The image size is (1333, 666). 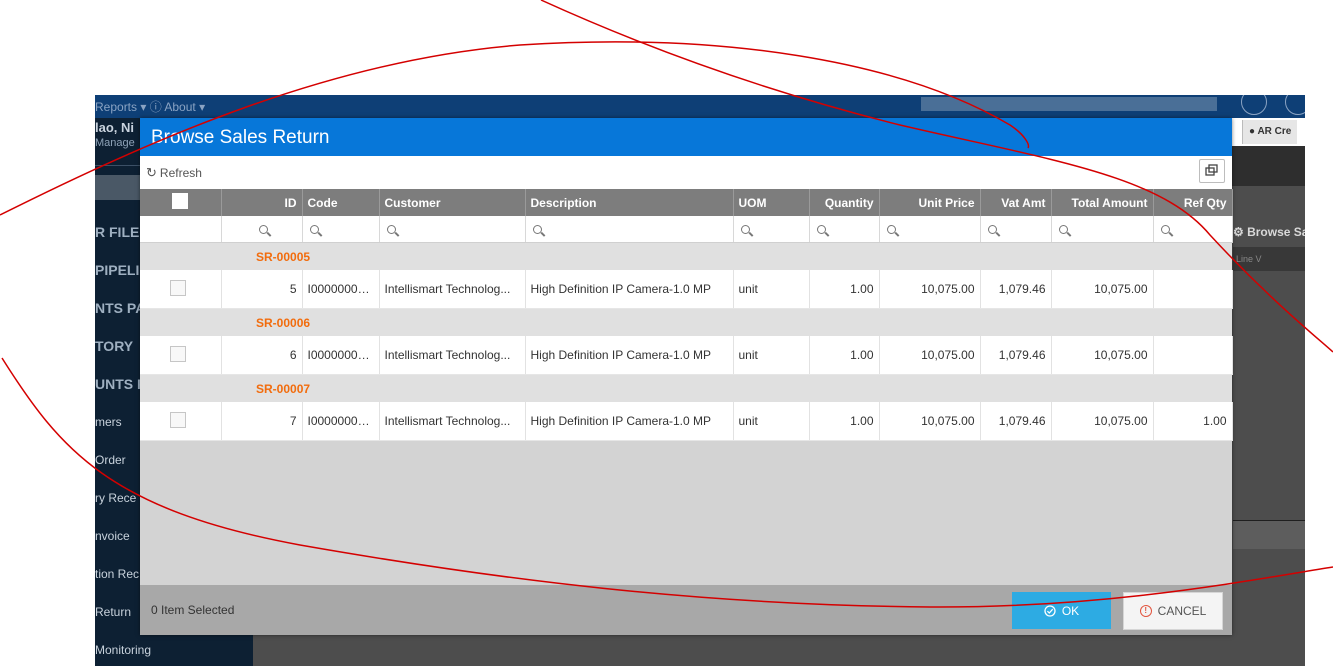 What do you see at coordinates (1016, 229) in the screenshot?
I see `filter-vat-amt` at bounding box center [1016, 229].